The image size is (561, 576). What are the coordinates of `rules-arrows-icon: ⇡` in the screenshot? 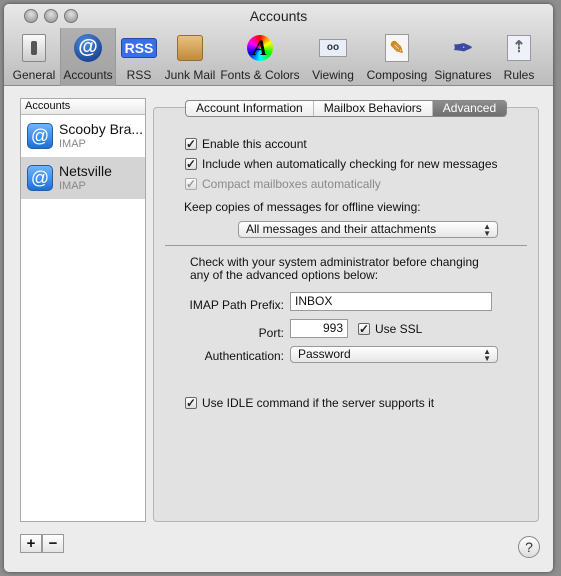 It's located at (519, 48).